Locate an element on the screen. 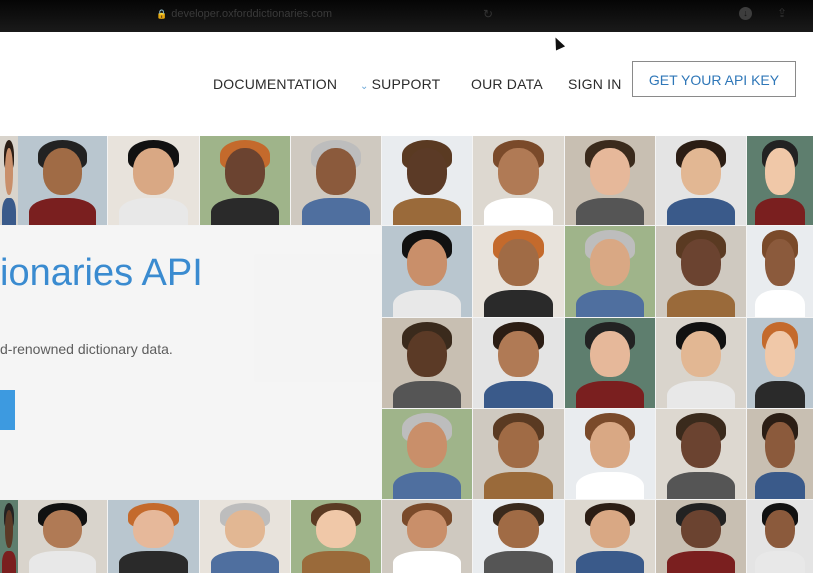 The width and height of the screenshot is (813, 573). nav-sign-in: SIGN IN is located at coordinates (595, 84).